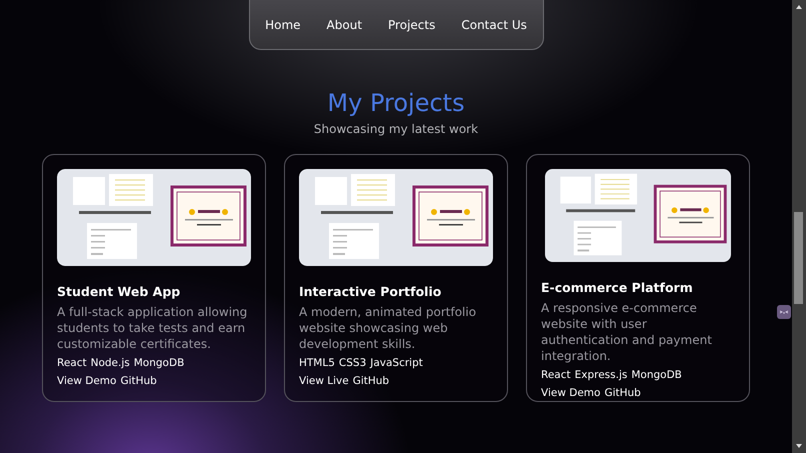 The width and height of the screenshot is (806, 453). I want to click on scrollbar, so click(799, 226).